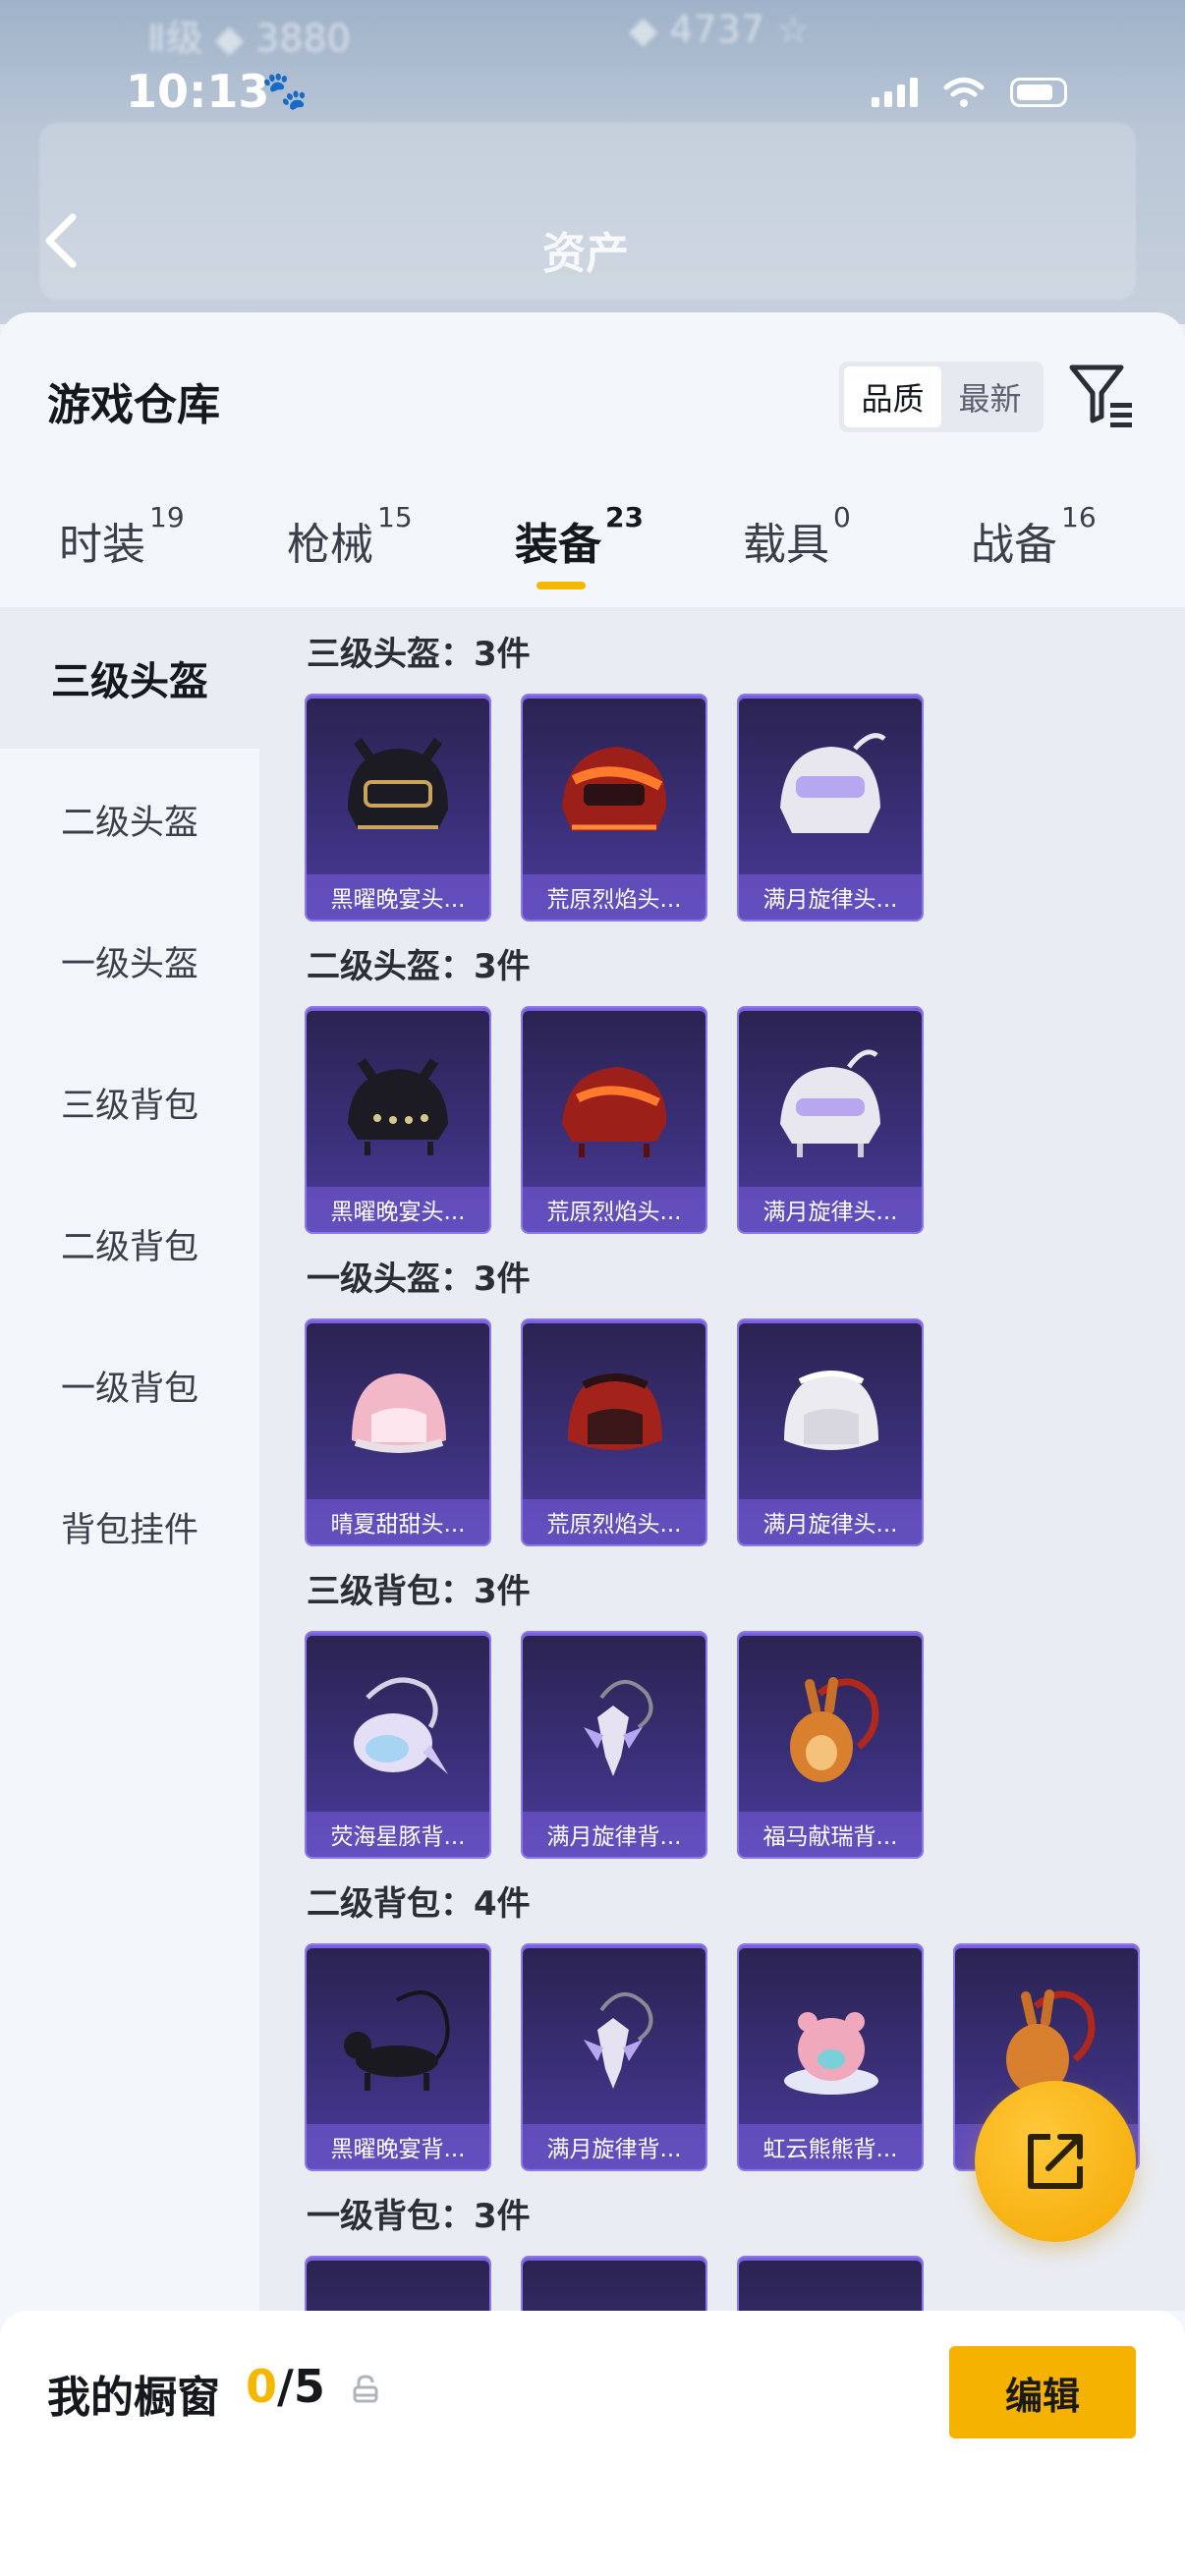 This screenshot has height=2576, width=1185. What do you see at coordinates (419, 1279) in the screenshot?
I see `section-title: 一级头盔：3件` at bounding box center [419, 1279].